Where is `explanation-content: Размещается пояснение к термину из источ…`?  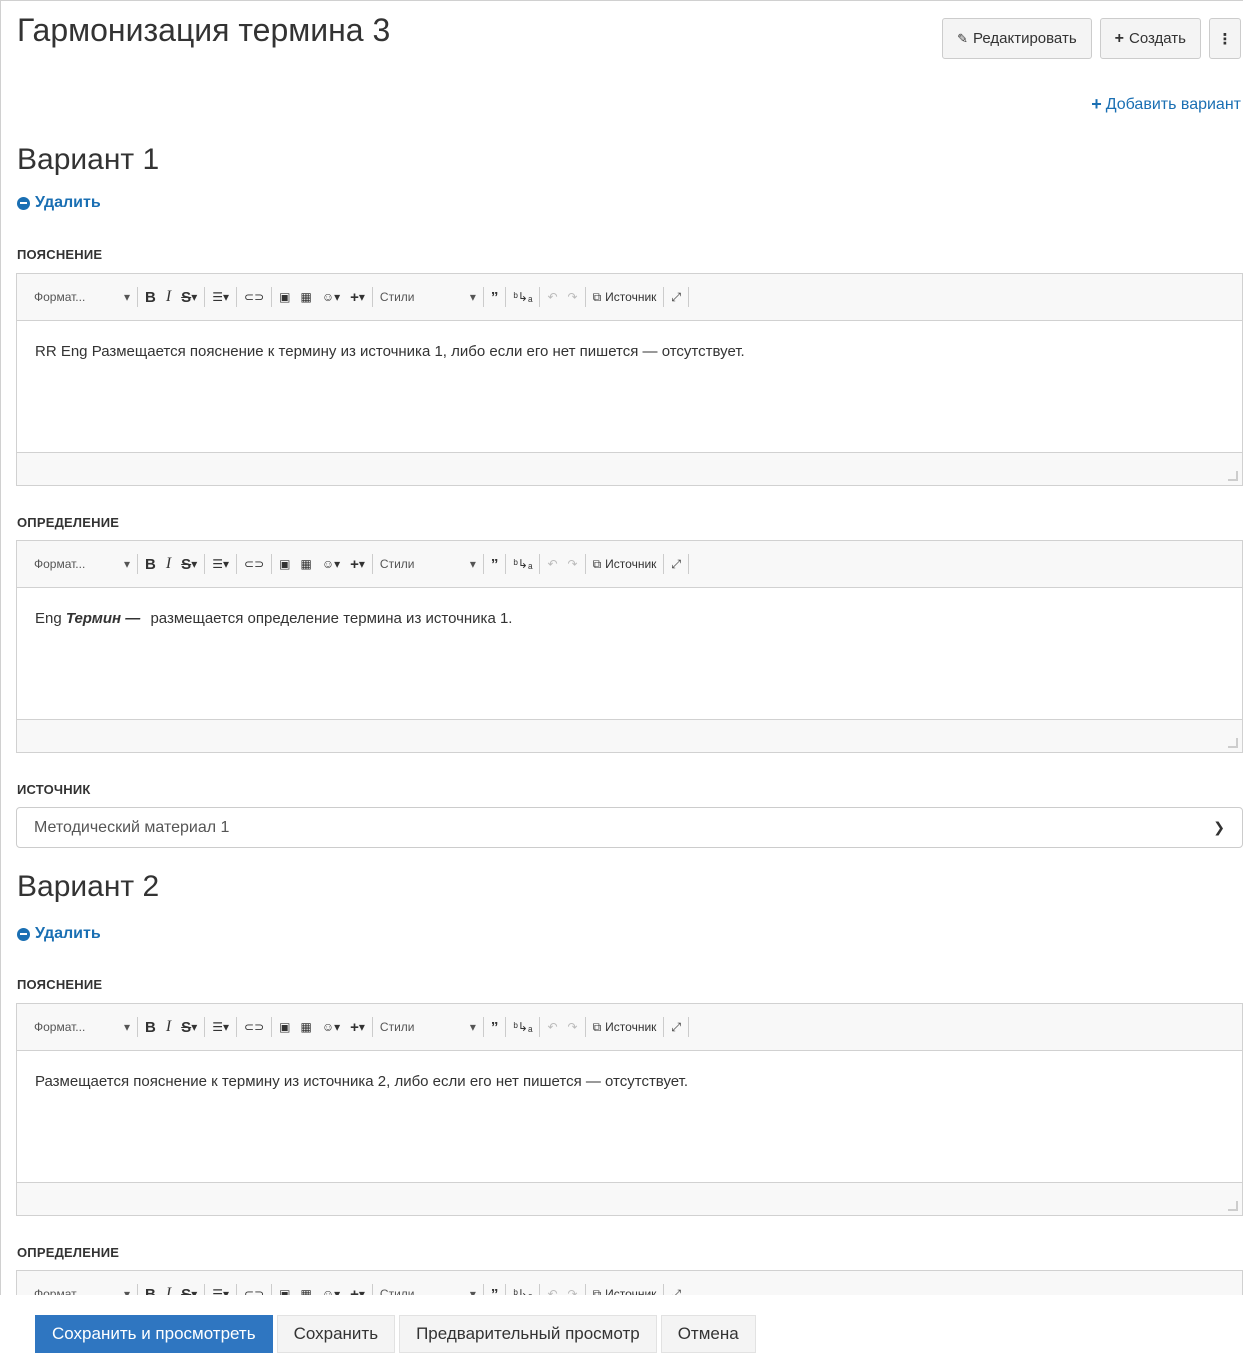 explanation-content: Размещается пояснение к термину из источ… is located at coordinates (629, 1116).